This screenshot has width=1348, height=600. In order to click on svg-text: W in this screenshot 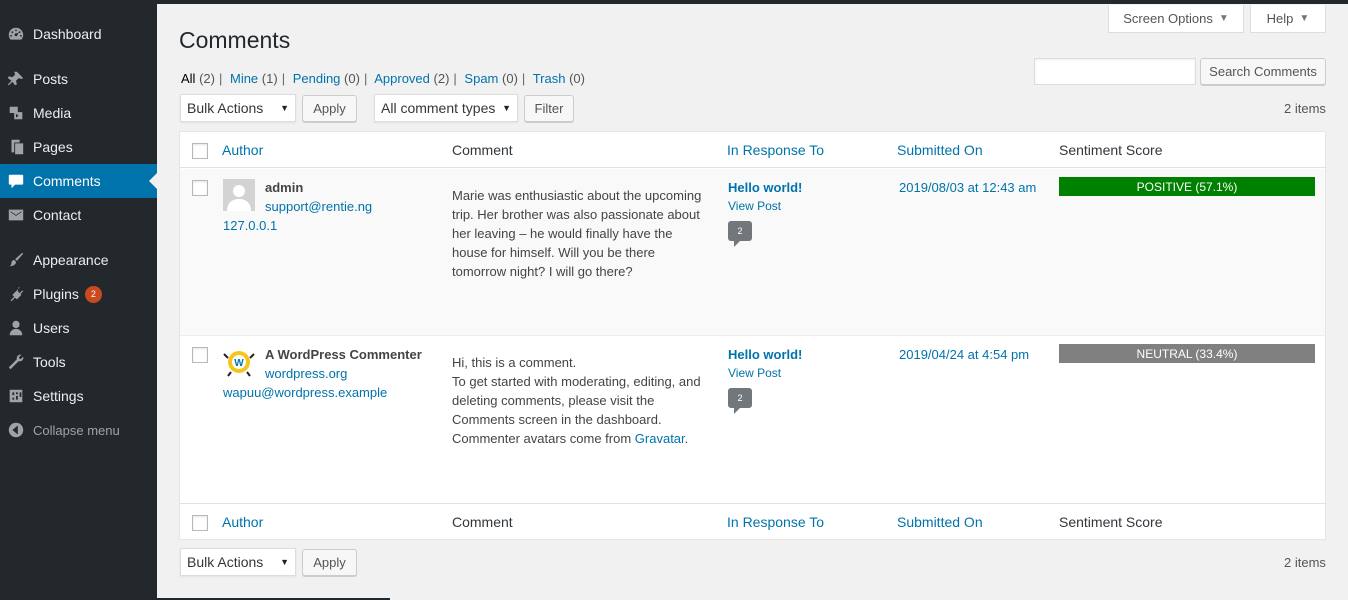, I will do `click(239, 363)`.